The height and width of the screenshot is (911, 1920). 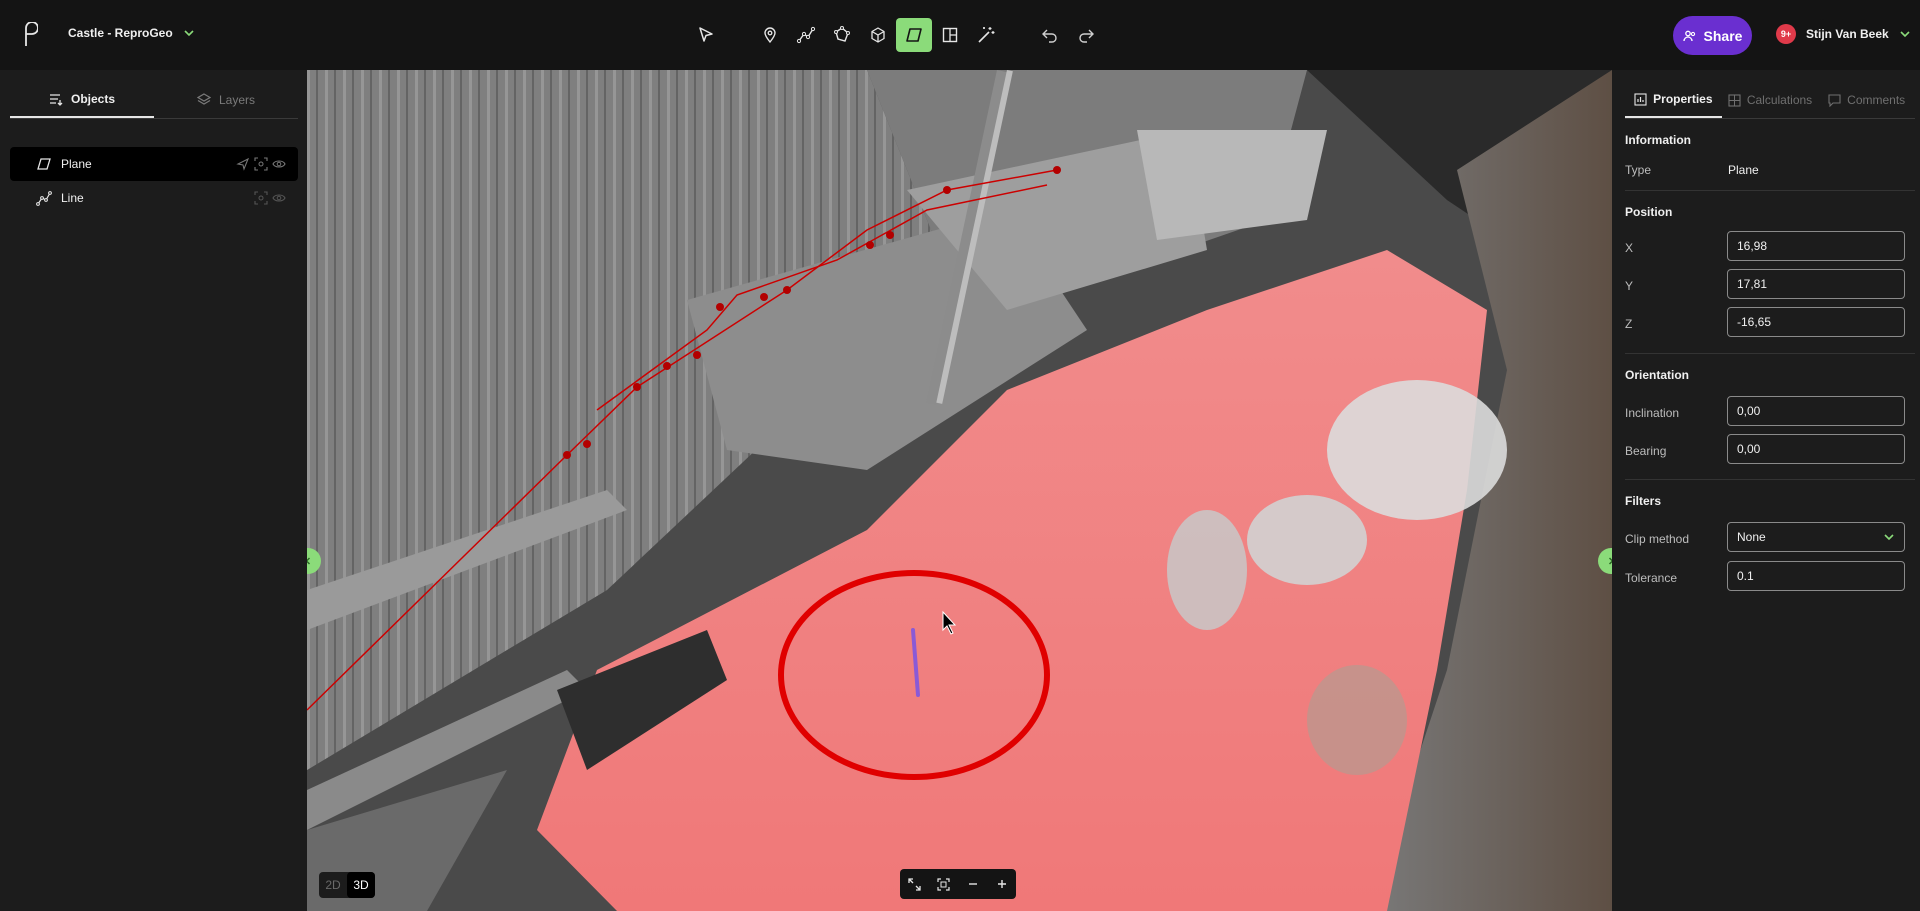 I want to click on magic-tool-button, so click(x=986, y=35).